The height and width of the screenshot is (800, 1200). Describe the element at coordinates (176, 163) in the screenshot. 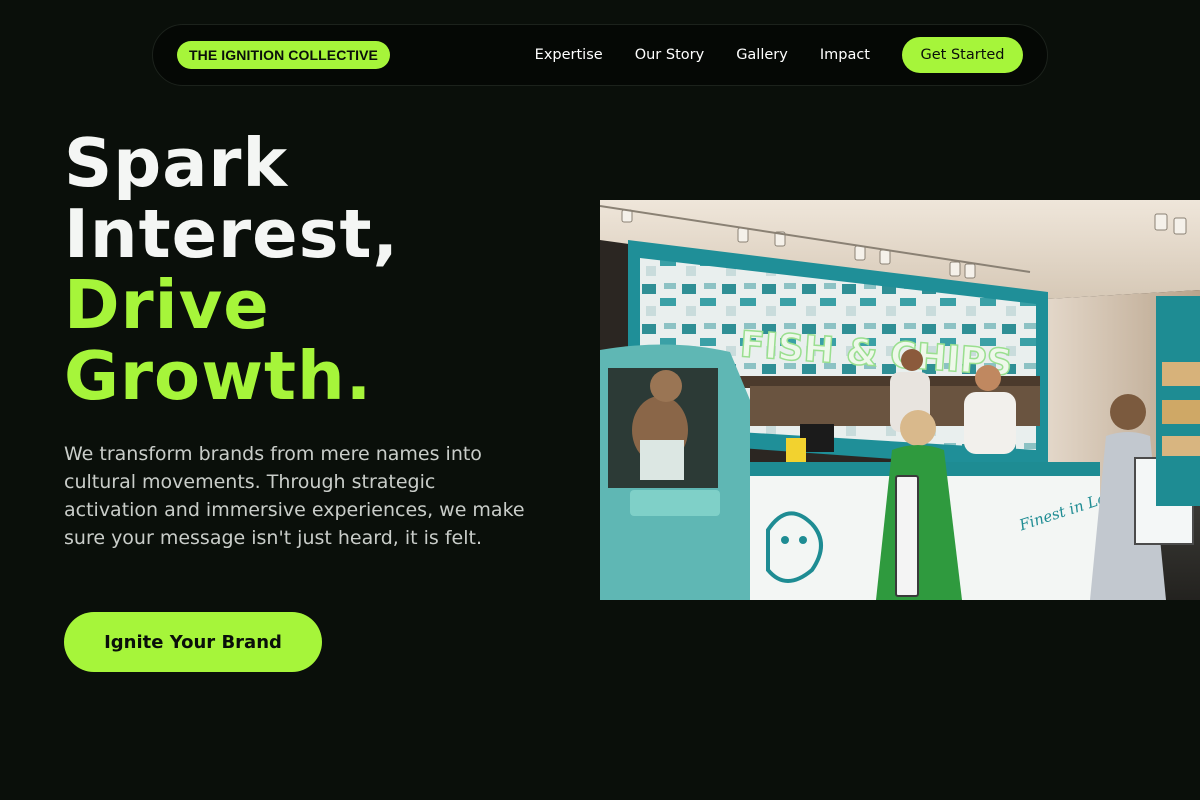

I see `hero-title-line-1: Spark` at that location.